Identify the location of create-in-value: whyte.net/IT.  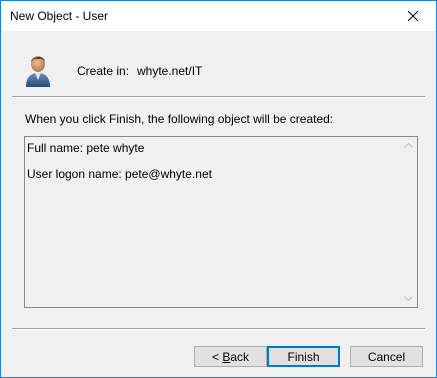
(170, 71).